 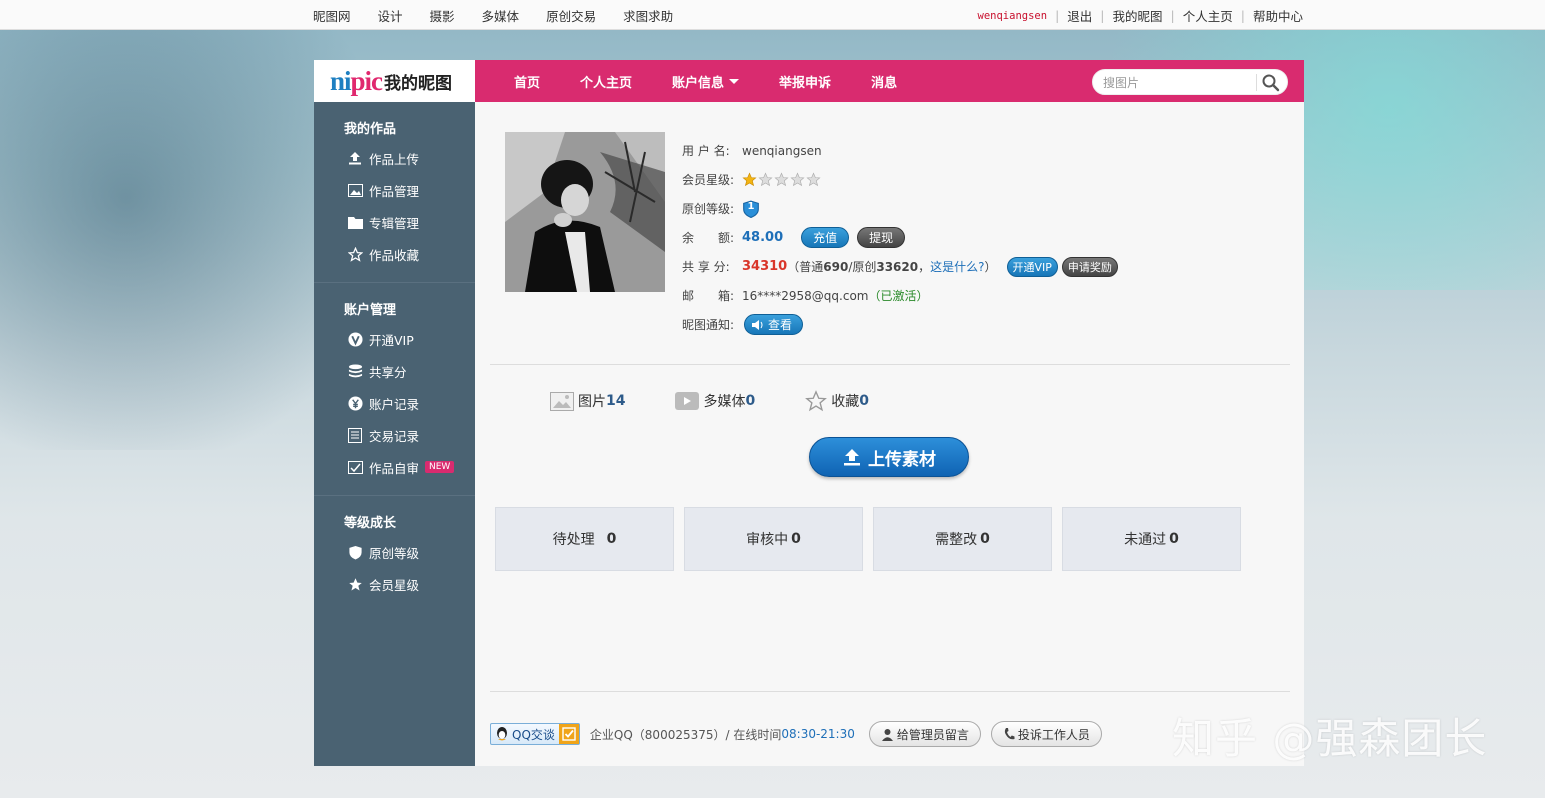 I want to click on sidebar-item-label: 开通VIP, so click(x=391, y=340).